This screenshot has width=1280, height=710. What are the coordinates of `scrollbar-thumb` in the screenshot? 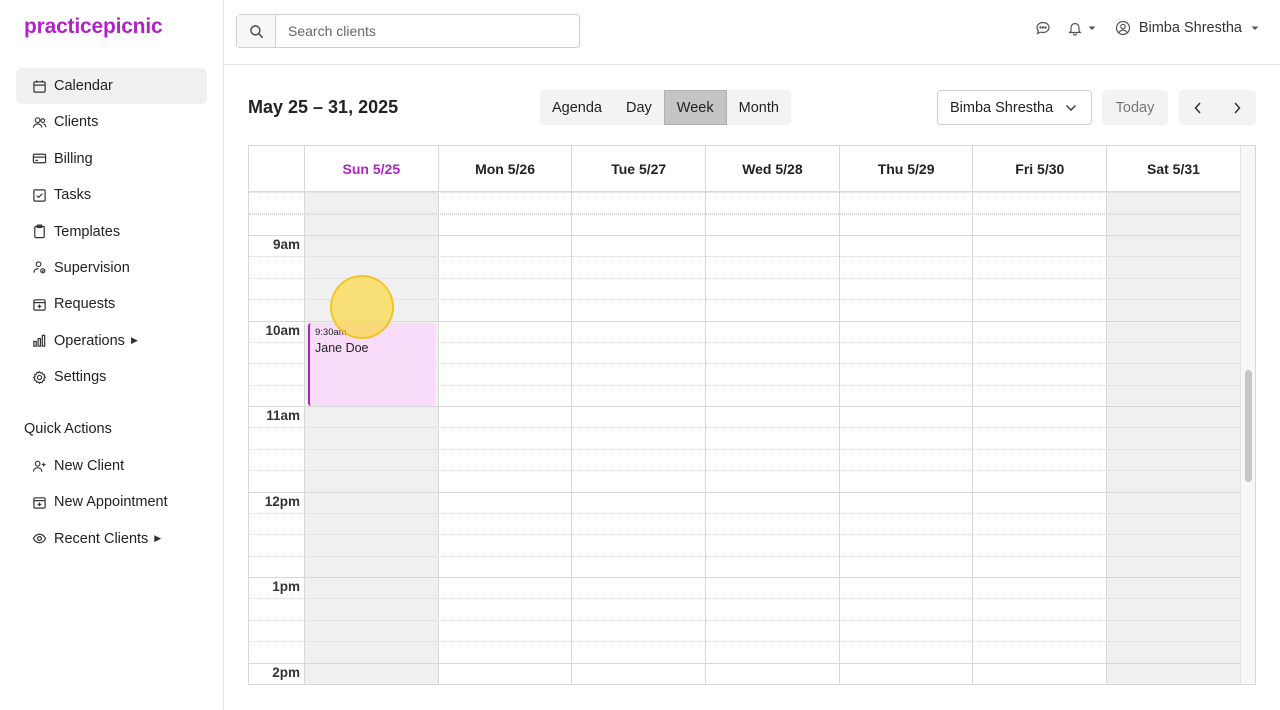 It's located at (1248, 426).